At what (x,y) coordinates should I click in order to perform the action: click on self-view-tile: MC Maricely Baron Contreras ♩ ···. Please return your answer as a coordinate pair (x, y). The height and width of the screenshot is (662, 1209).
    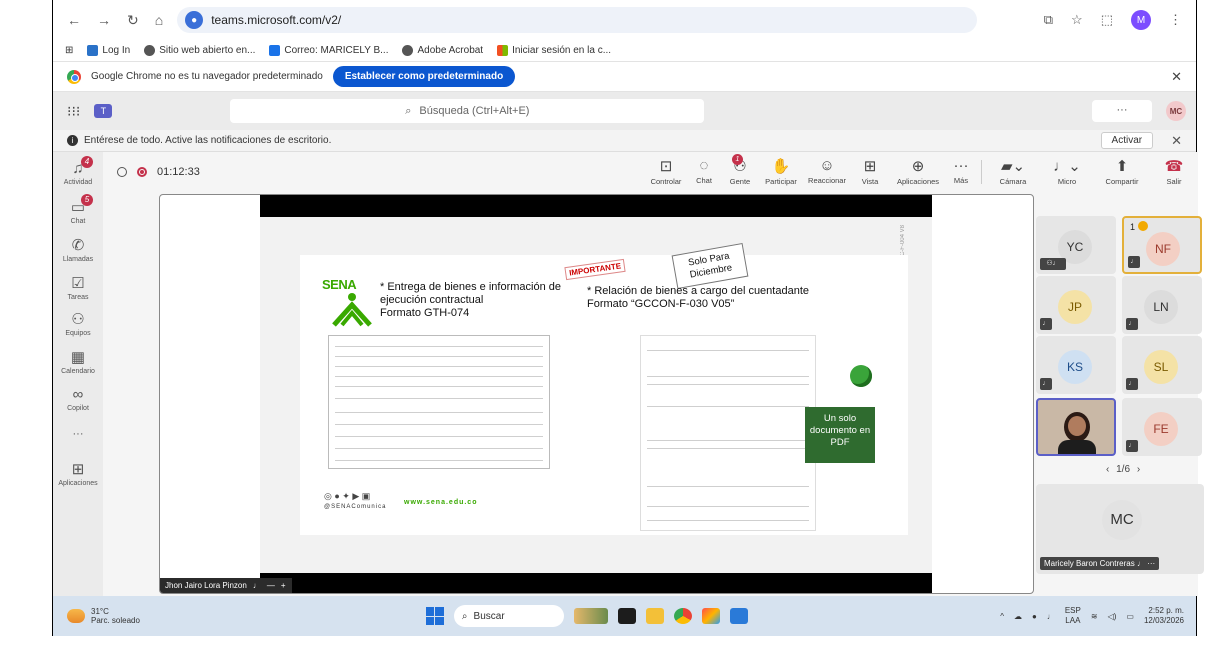
    Looking at the image, I should click on (1120, 529).